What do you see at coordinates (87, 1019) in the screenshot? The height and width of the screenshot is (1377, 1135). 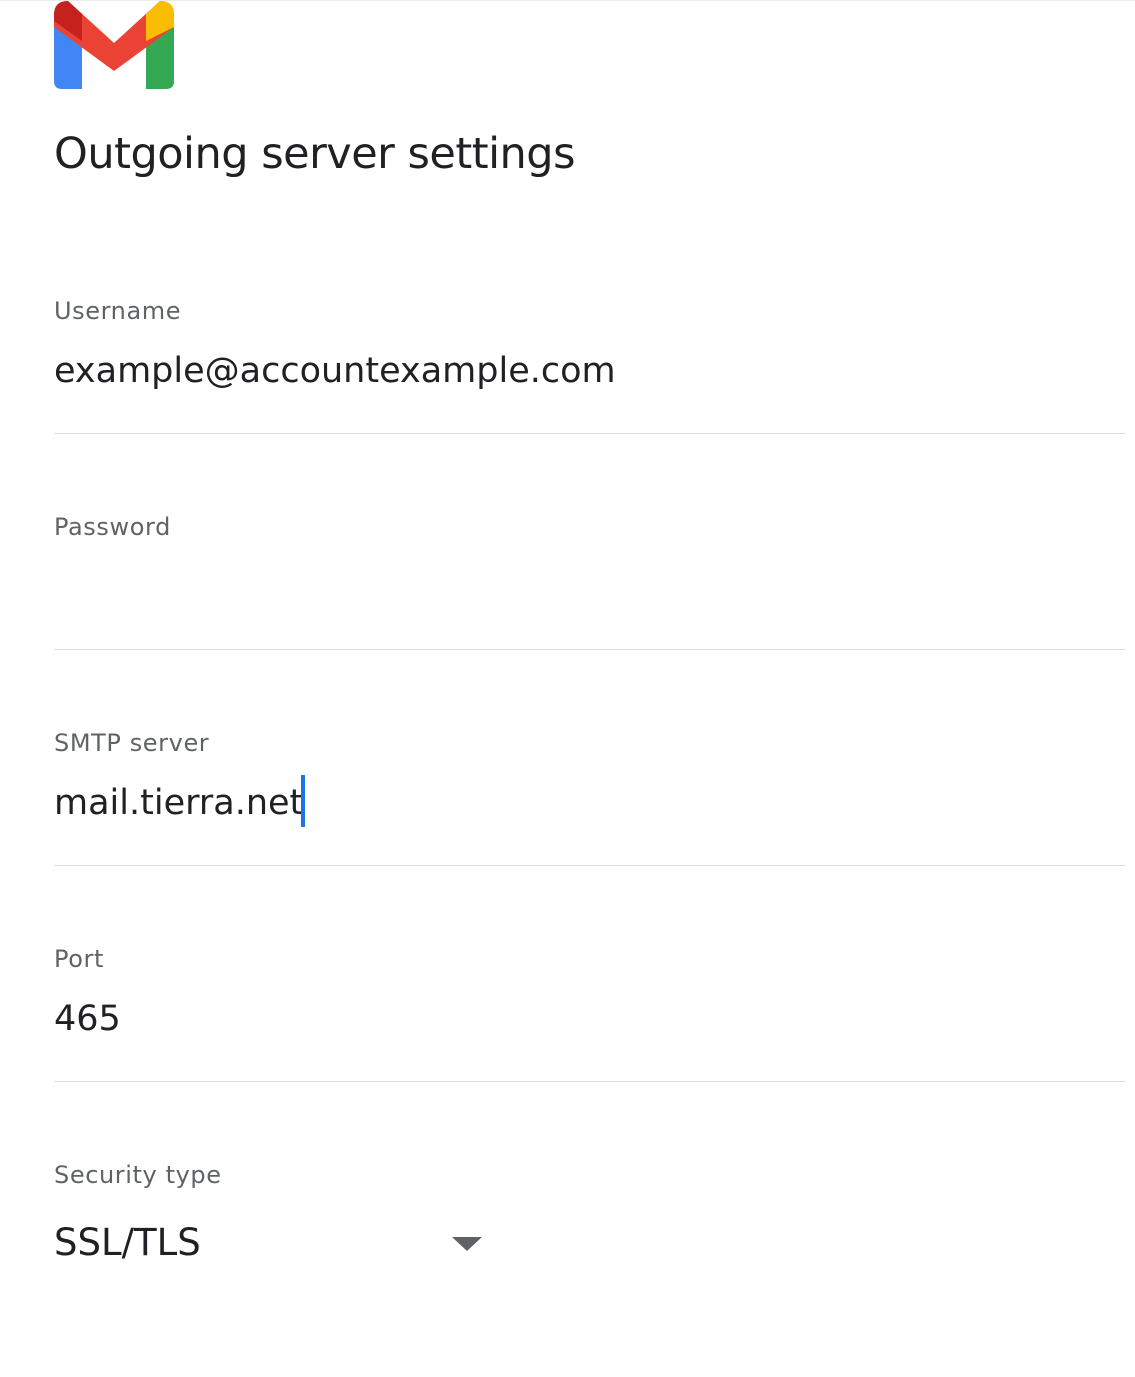 I see `port-value: 465` at bounding box center [87, 1019].